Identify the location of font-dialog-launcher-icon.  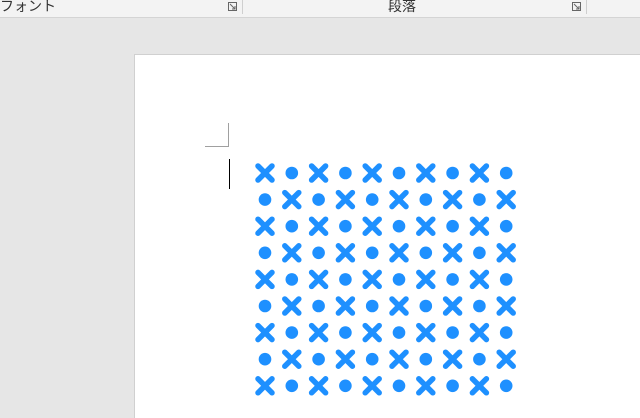
(232, 6).